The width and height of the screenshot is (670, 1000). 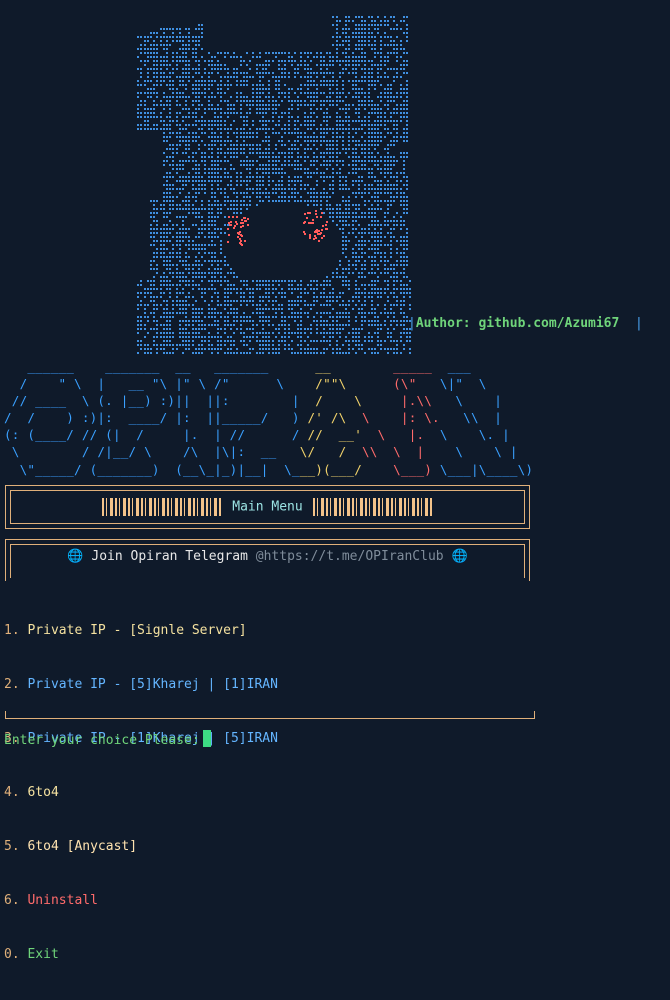 I want to click on main-menu-outer-box: Main Menu, so click(x=267, y=507).